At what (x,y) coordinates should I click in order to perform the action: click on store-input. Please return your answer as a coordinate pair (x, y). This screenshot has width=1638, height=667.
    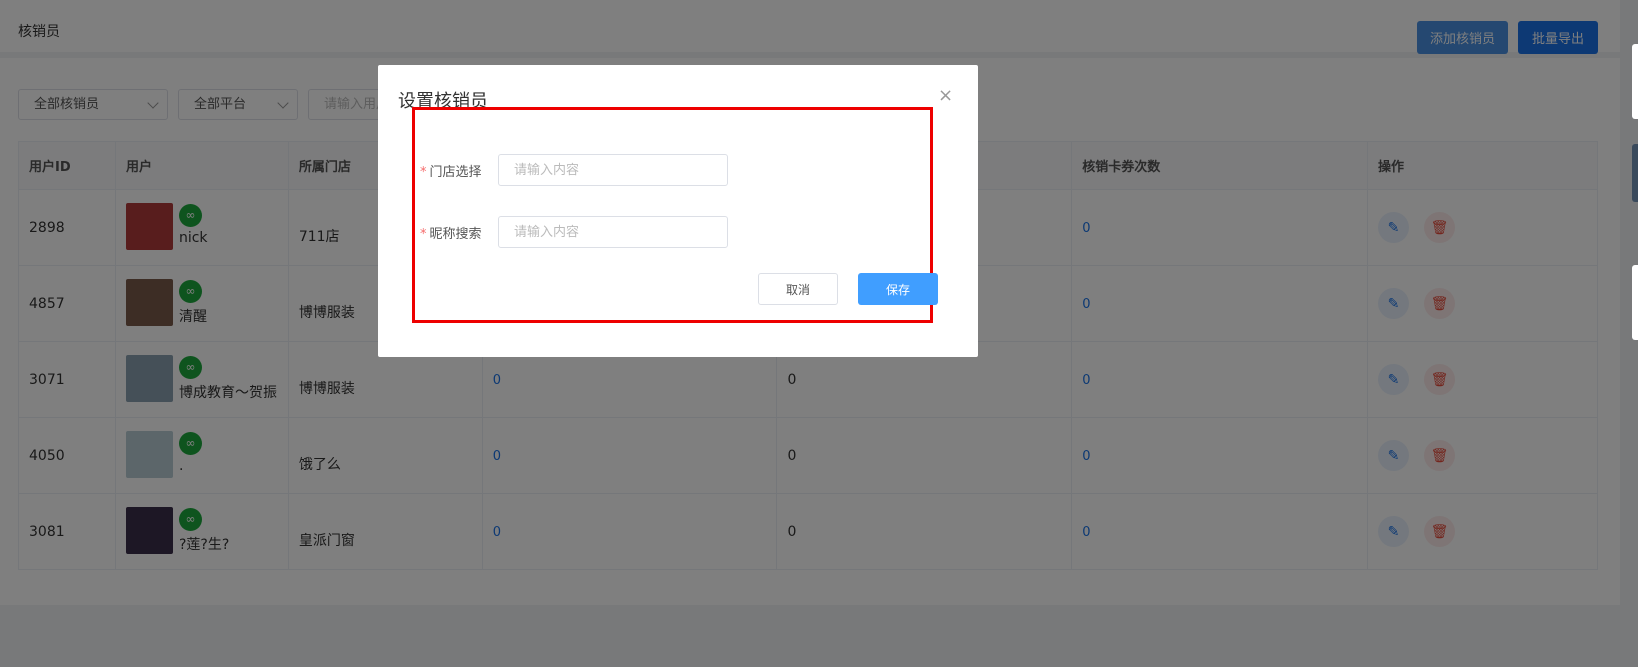
    Looking at the image, I should click on (613, 170).